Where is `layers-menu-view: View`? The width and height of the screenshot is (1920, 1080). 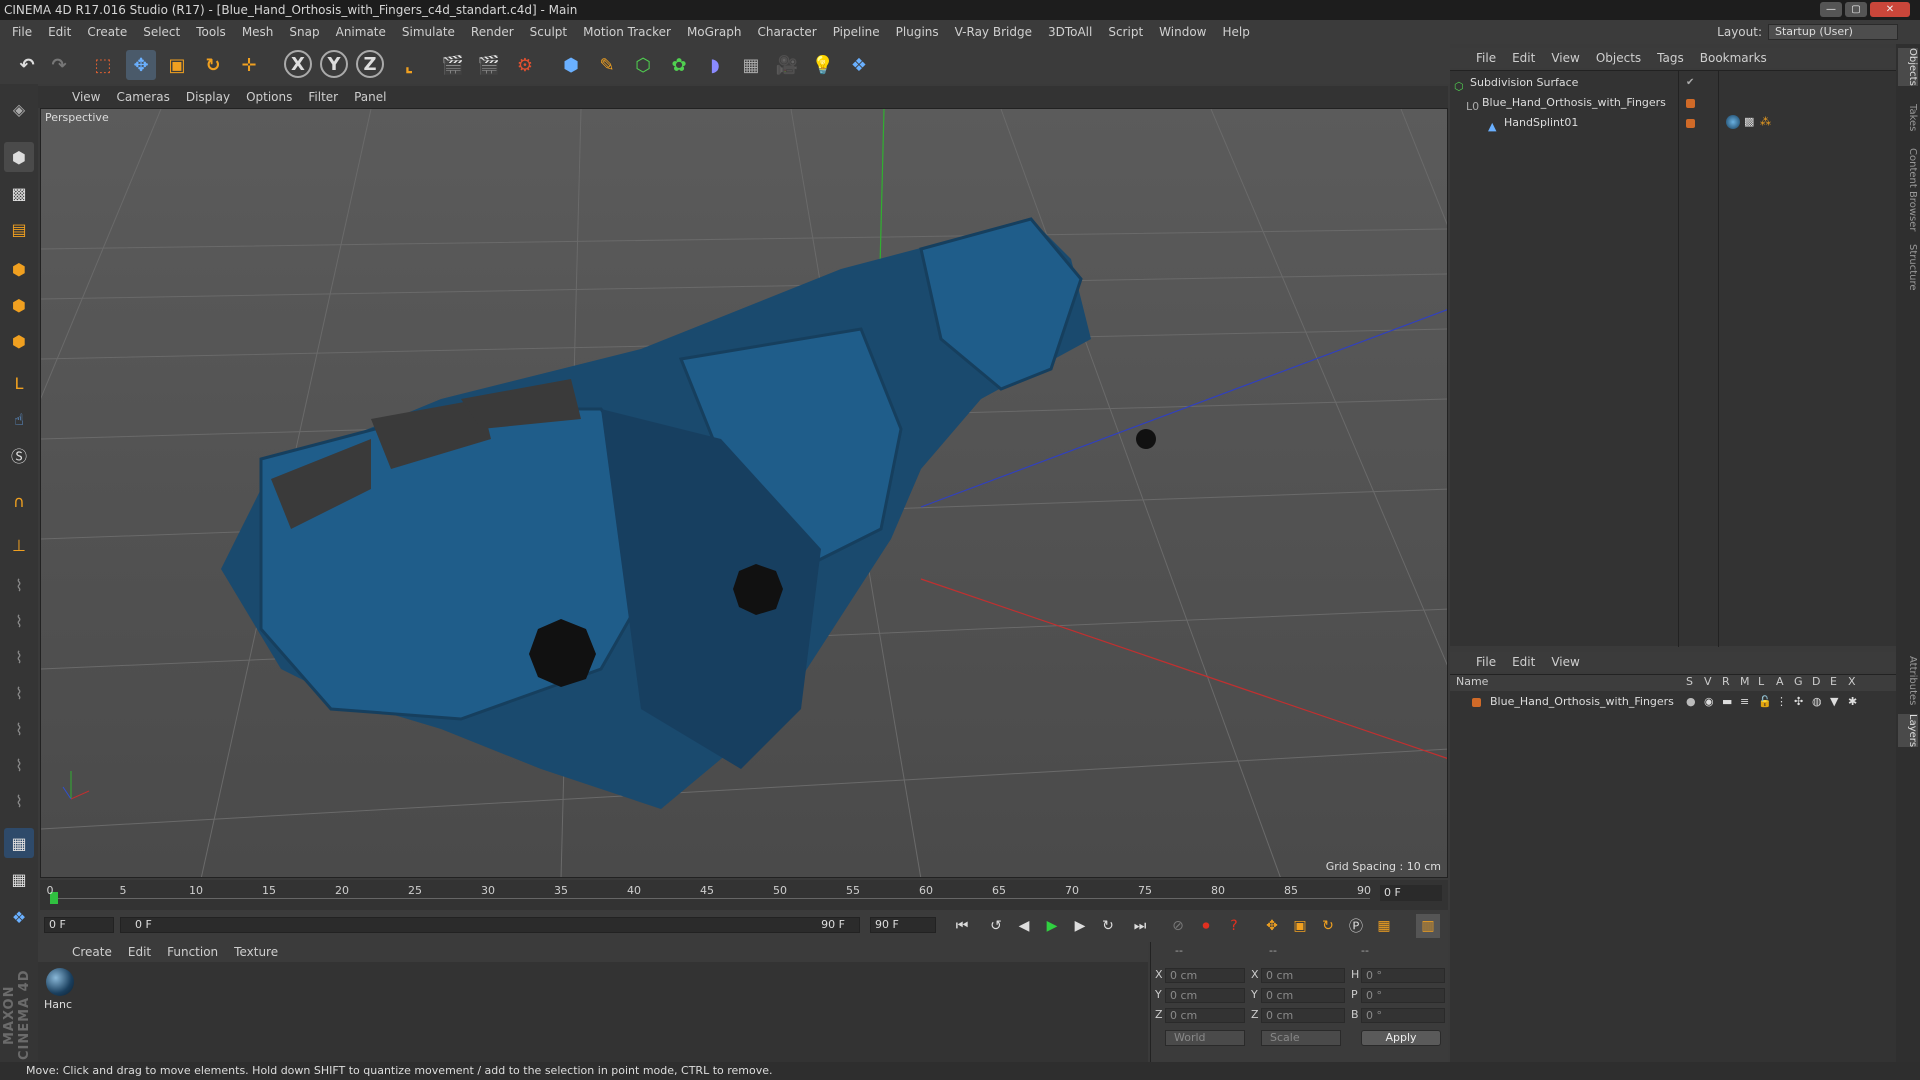
layers-menu-view: View is located at coordinates (1565, 662).